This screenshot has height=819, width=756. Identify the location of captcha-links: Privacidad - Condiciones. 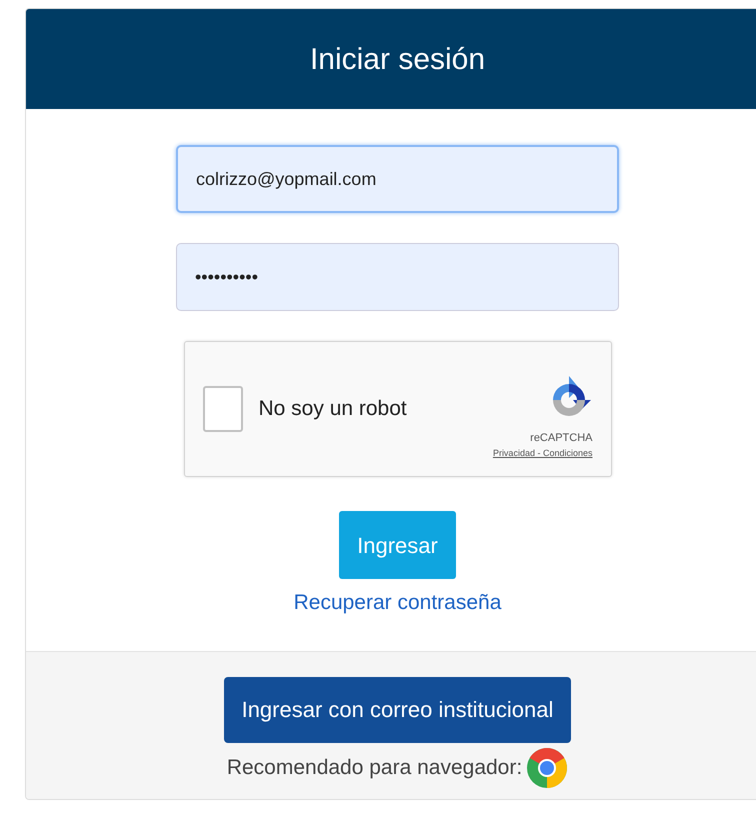
(542, 453).